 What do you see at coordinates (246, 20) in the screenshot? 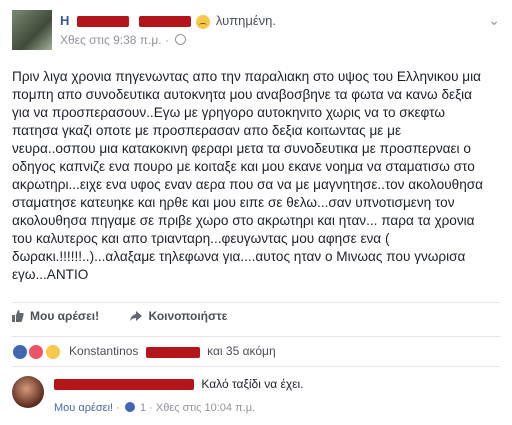
I see `feeling-text: λυπημένη.` at bounding box center [246, 20].